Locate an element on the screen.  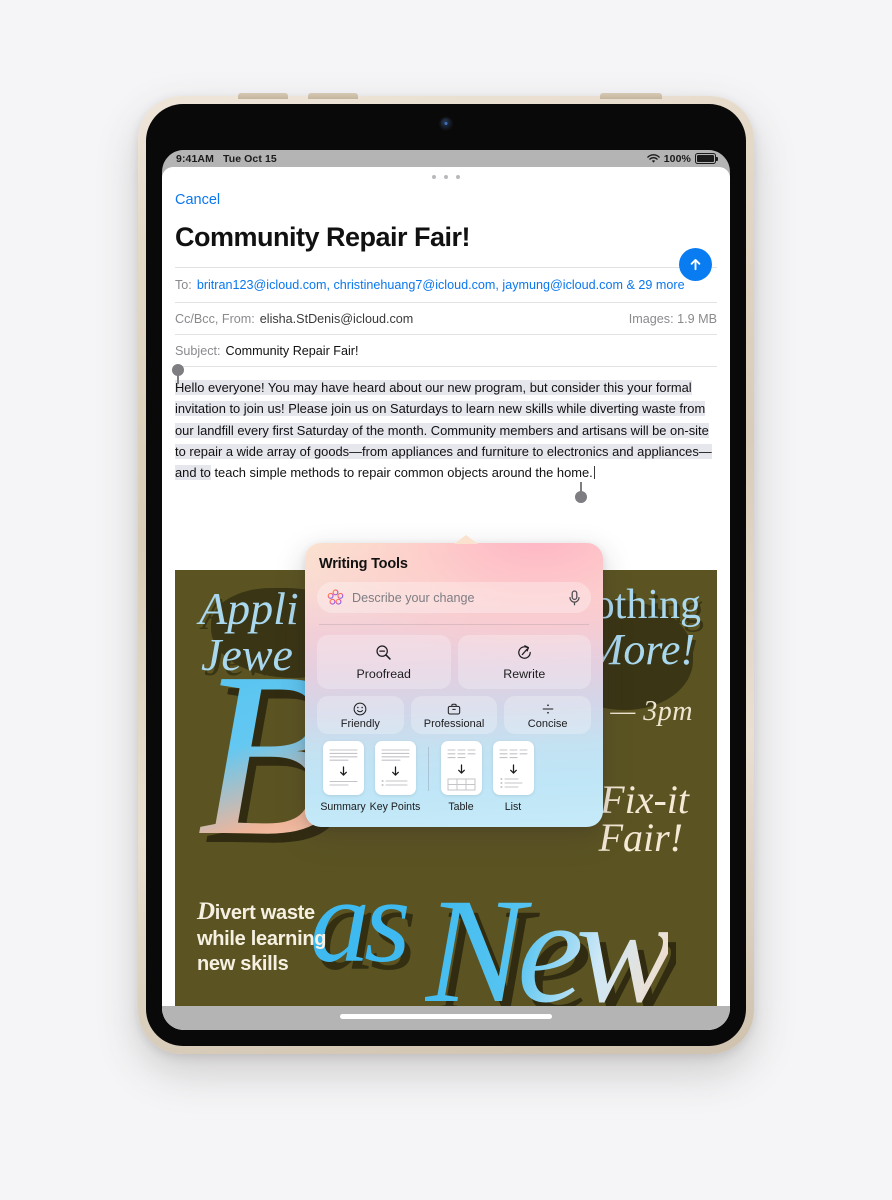
home-indicator is located at coordinates (446, 1016).